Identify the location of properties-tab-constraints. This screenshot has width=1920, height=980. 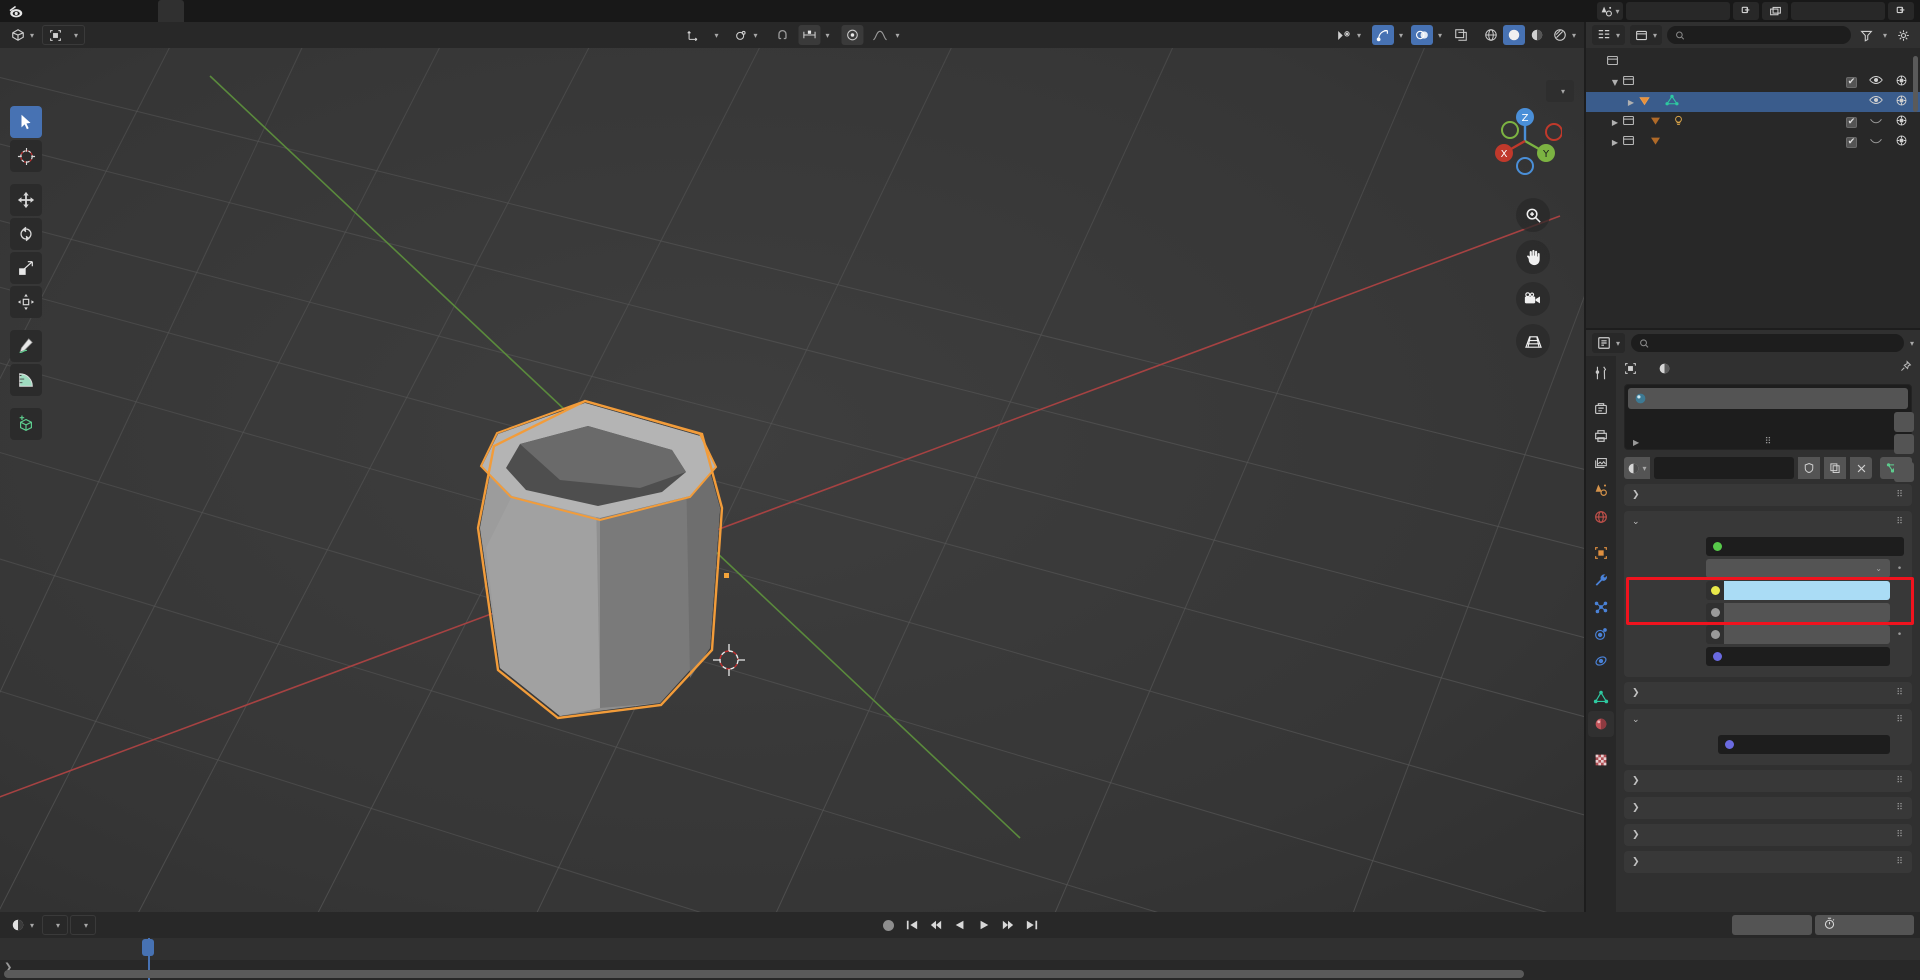
(1601, 661).